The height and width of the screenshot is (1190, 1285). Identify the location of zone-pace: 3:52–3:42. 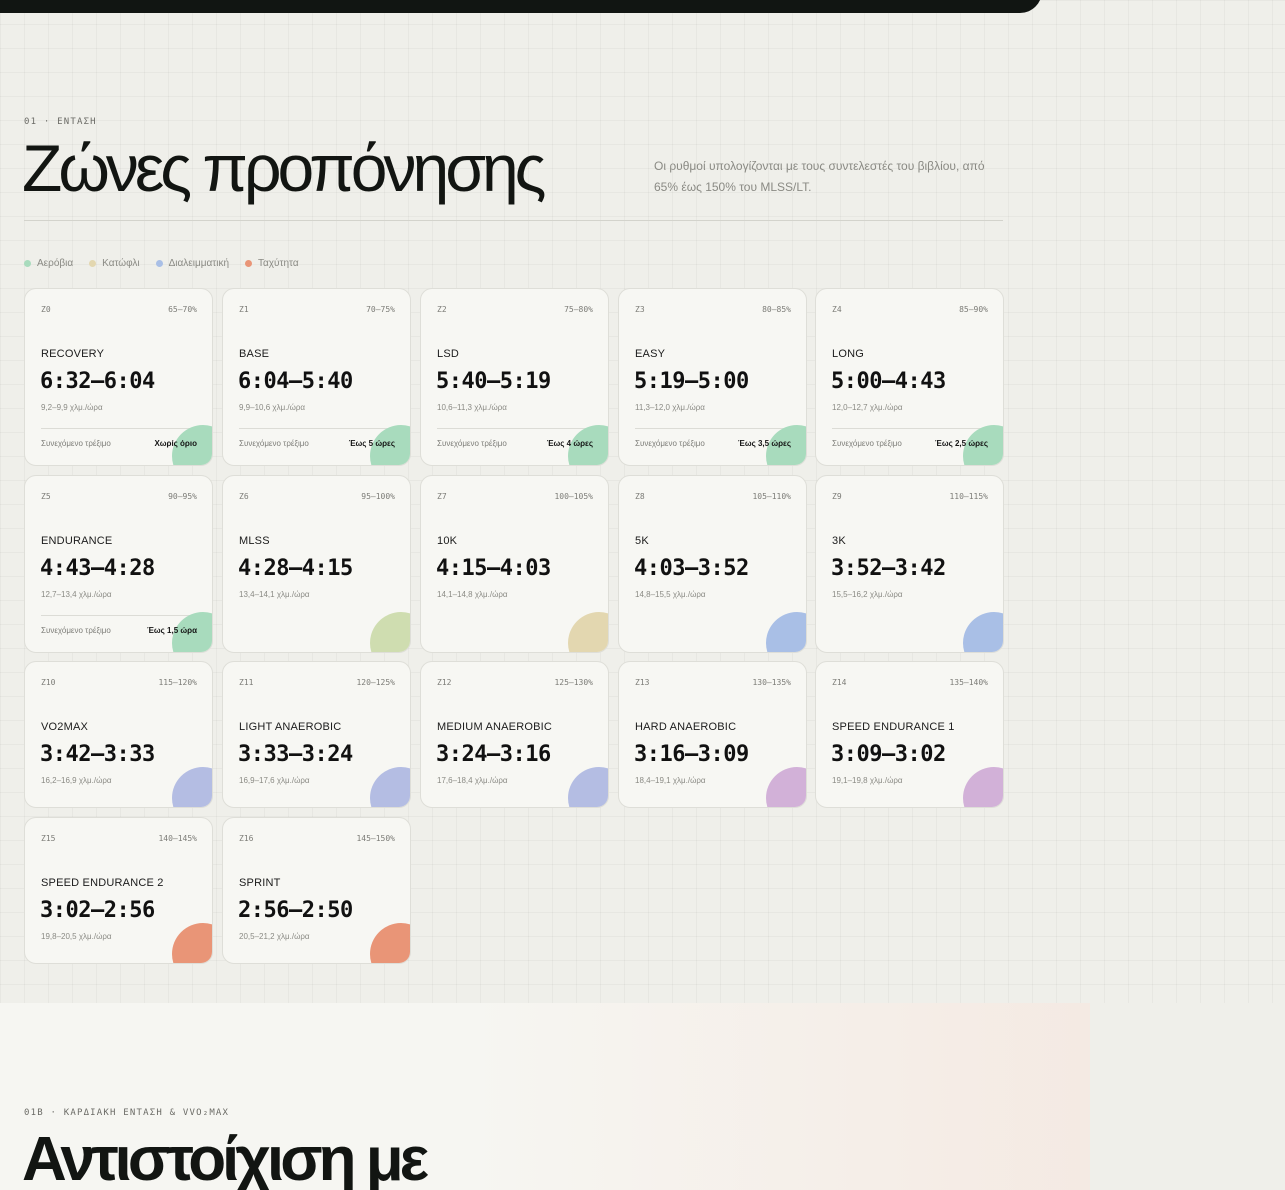
(888, 568).